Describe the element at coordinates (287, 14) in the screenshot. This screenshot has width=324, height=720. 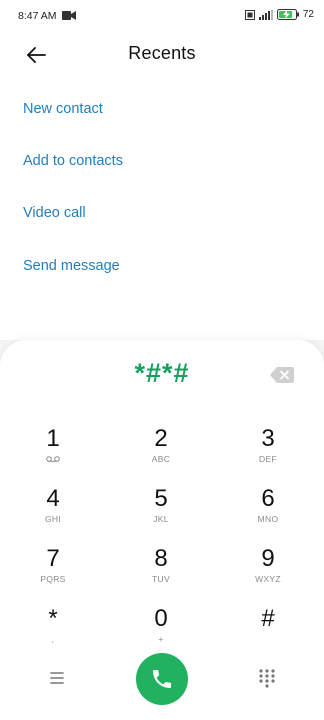
I see `battery-charging-icon` at that location.